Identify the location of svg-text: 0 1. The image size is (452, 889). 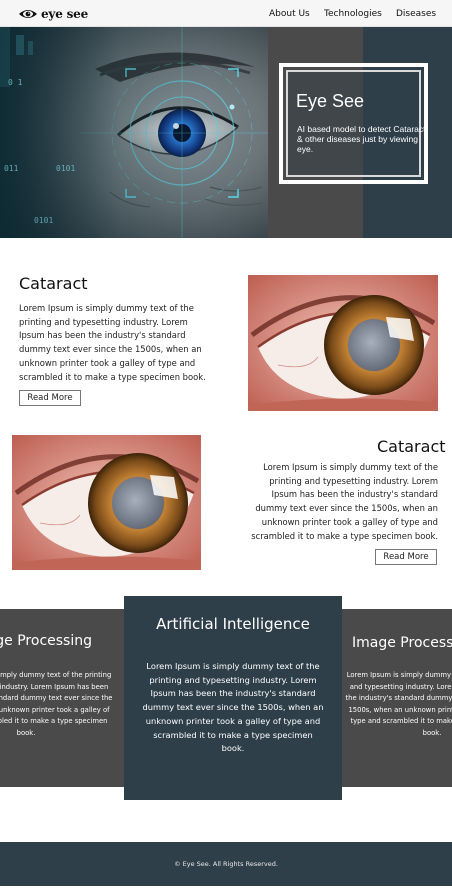
(15, 82).